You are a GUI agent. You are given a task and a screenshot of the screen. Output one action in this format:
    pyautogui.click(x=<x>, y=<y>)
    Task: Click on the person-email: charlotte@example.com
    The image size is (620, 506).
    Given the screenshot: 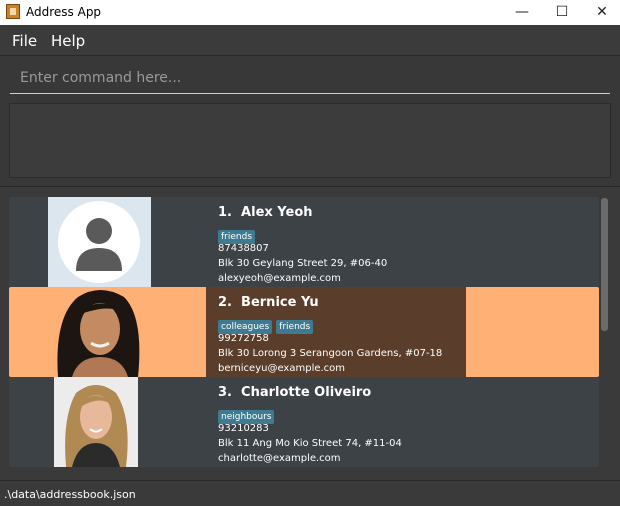 What is the action you would take?
    pyautogui.click(x=279, y=458)
    